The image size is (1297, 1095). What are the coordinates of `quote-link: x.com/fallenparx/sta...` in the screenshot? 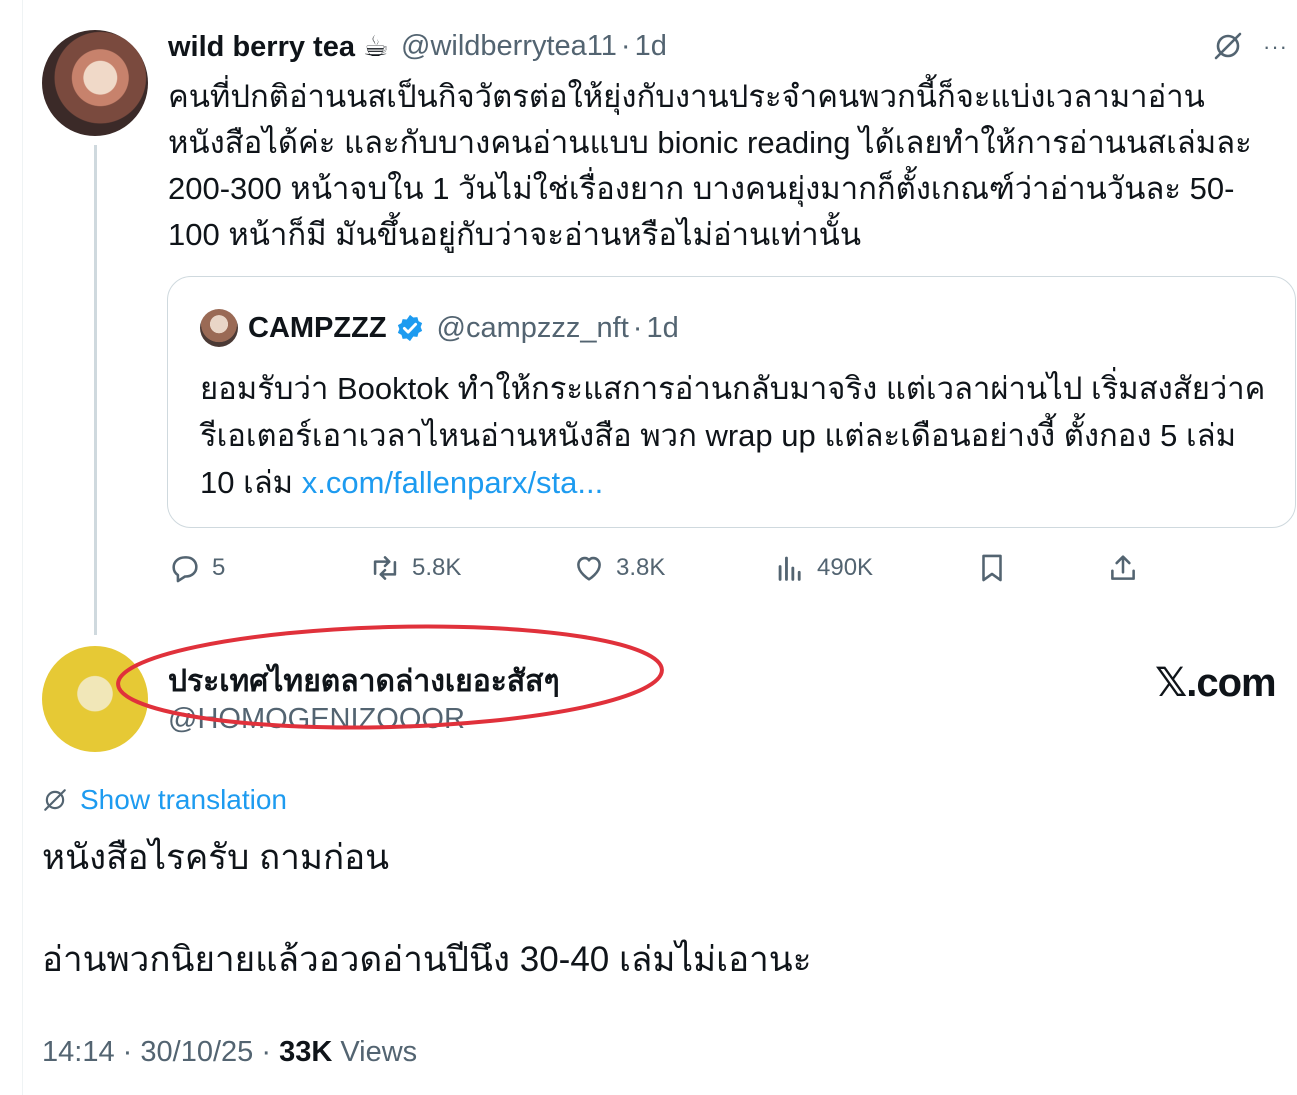 It's located at (453, 482).